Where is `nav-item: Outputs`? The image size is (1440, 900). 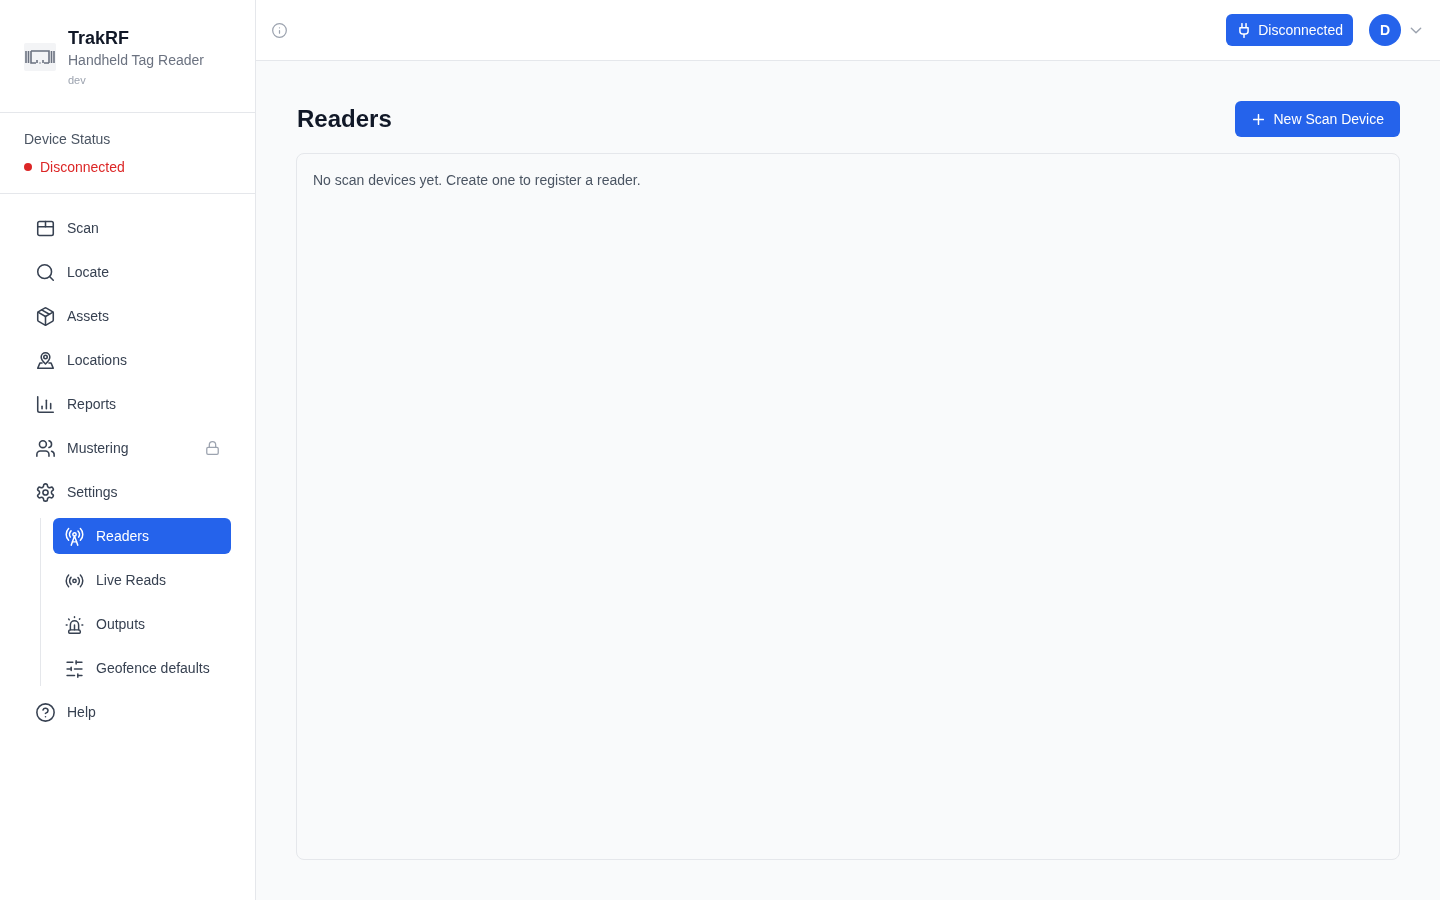
nav-item: Outputs is located at coordinates (142, 624).